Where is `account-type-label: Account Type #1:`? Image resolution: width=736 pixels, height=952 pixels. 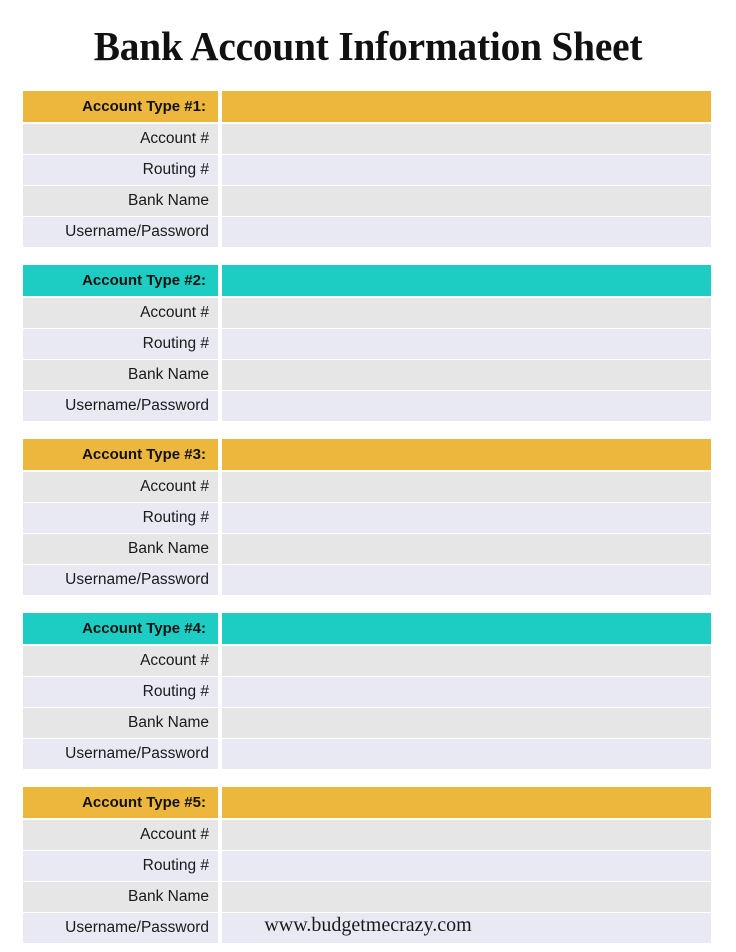 account-type-label: Account Type #1: is located at coordinates (120, 106).